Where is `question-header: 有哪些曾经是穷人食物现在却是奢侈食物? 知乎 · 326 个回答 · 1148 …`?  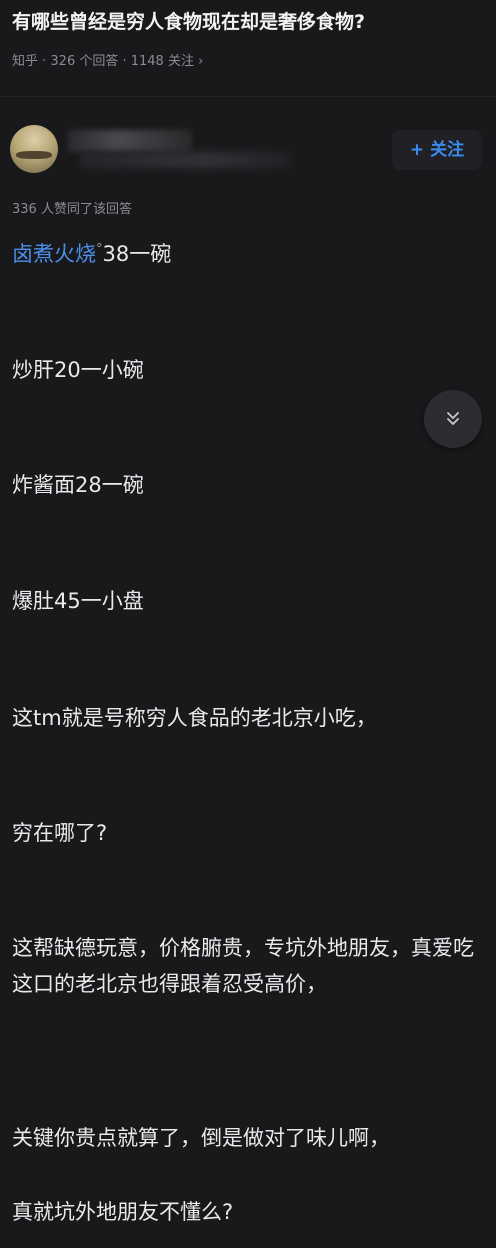
question-header: 有哪些曾经是穷人食物现在却是奢侈食物? 知乎 · 326 个回答 · 1148 … is located at coordinates (248, 48).